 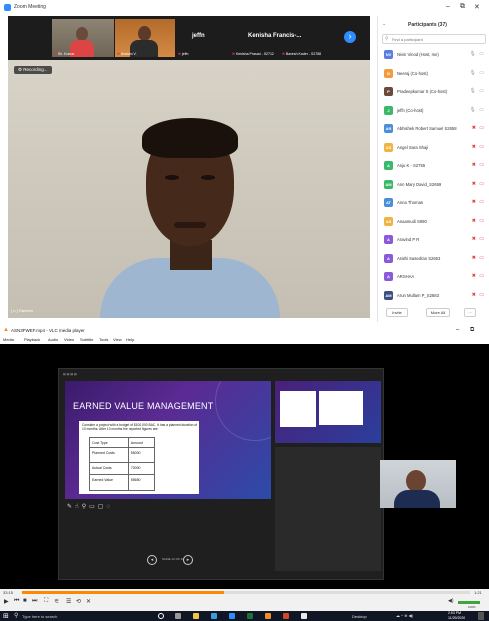 I want to click on vlc-title: ASN3FWEF.mp4 - VLC media player, so click(x=48, y=330).